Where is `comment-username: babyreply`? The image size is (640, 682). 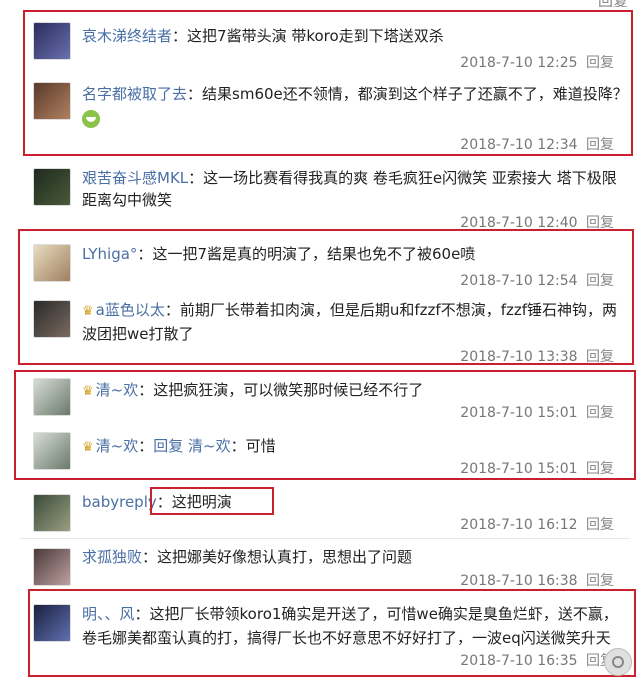
comment-username: babyreply is located at coordinates (119, 502).